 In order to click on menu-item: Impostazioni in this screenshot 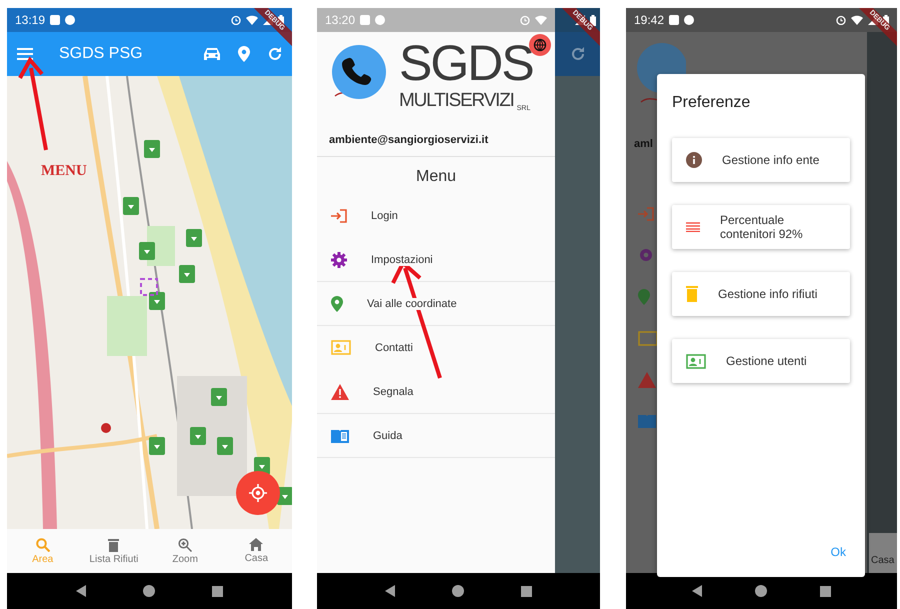, I will do `click(436, 260)`.